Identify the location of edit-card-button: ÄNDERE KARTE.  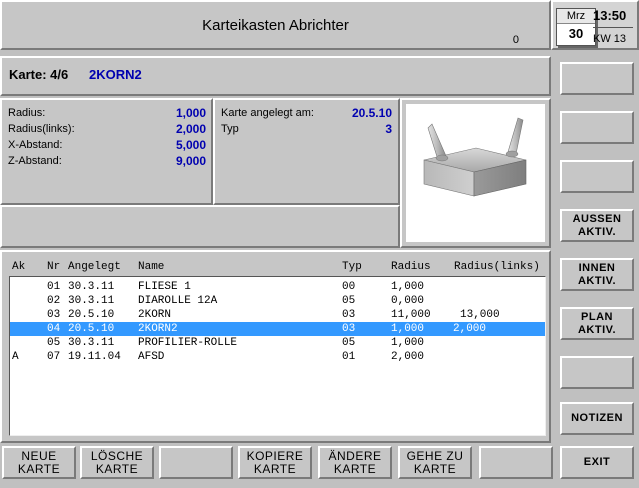
(355, 462).